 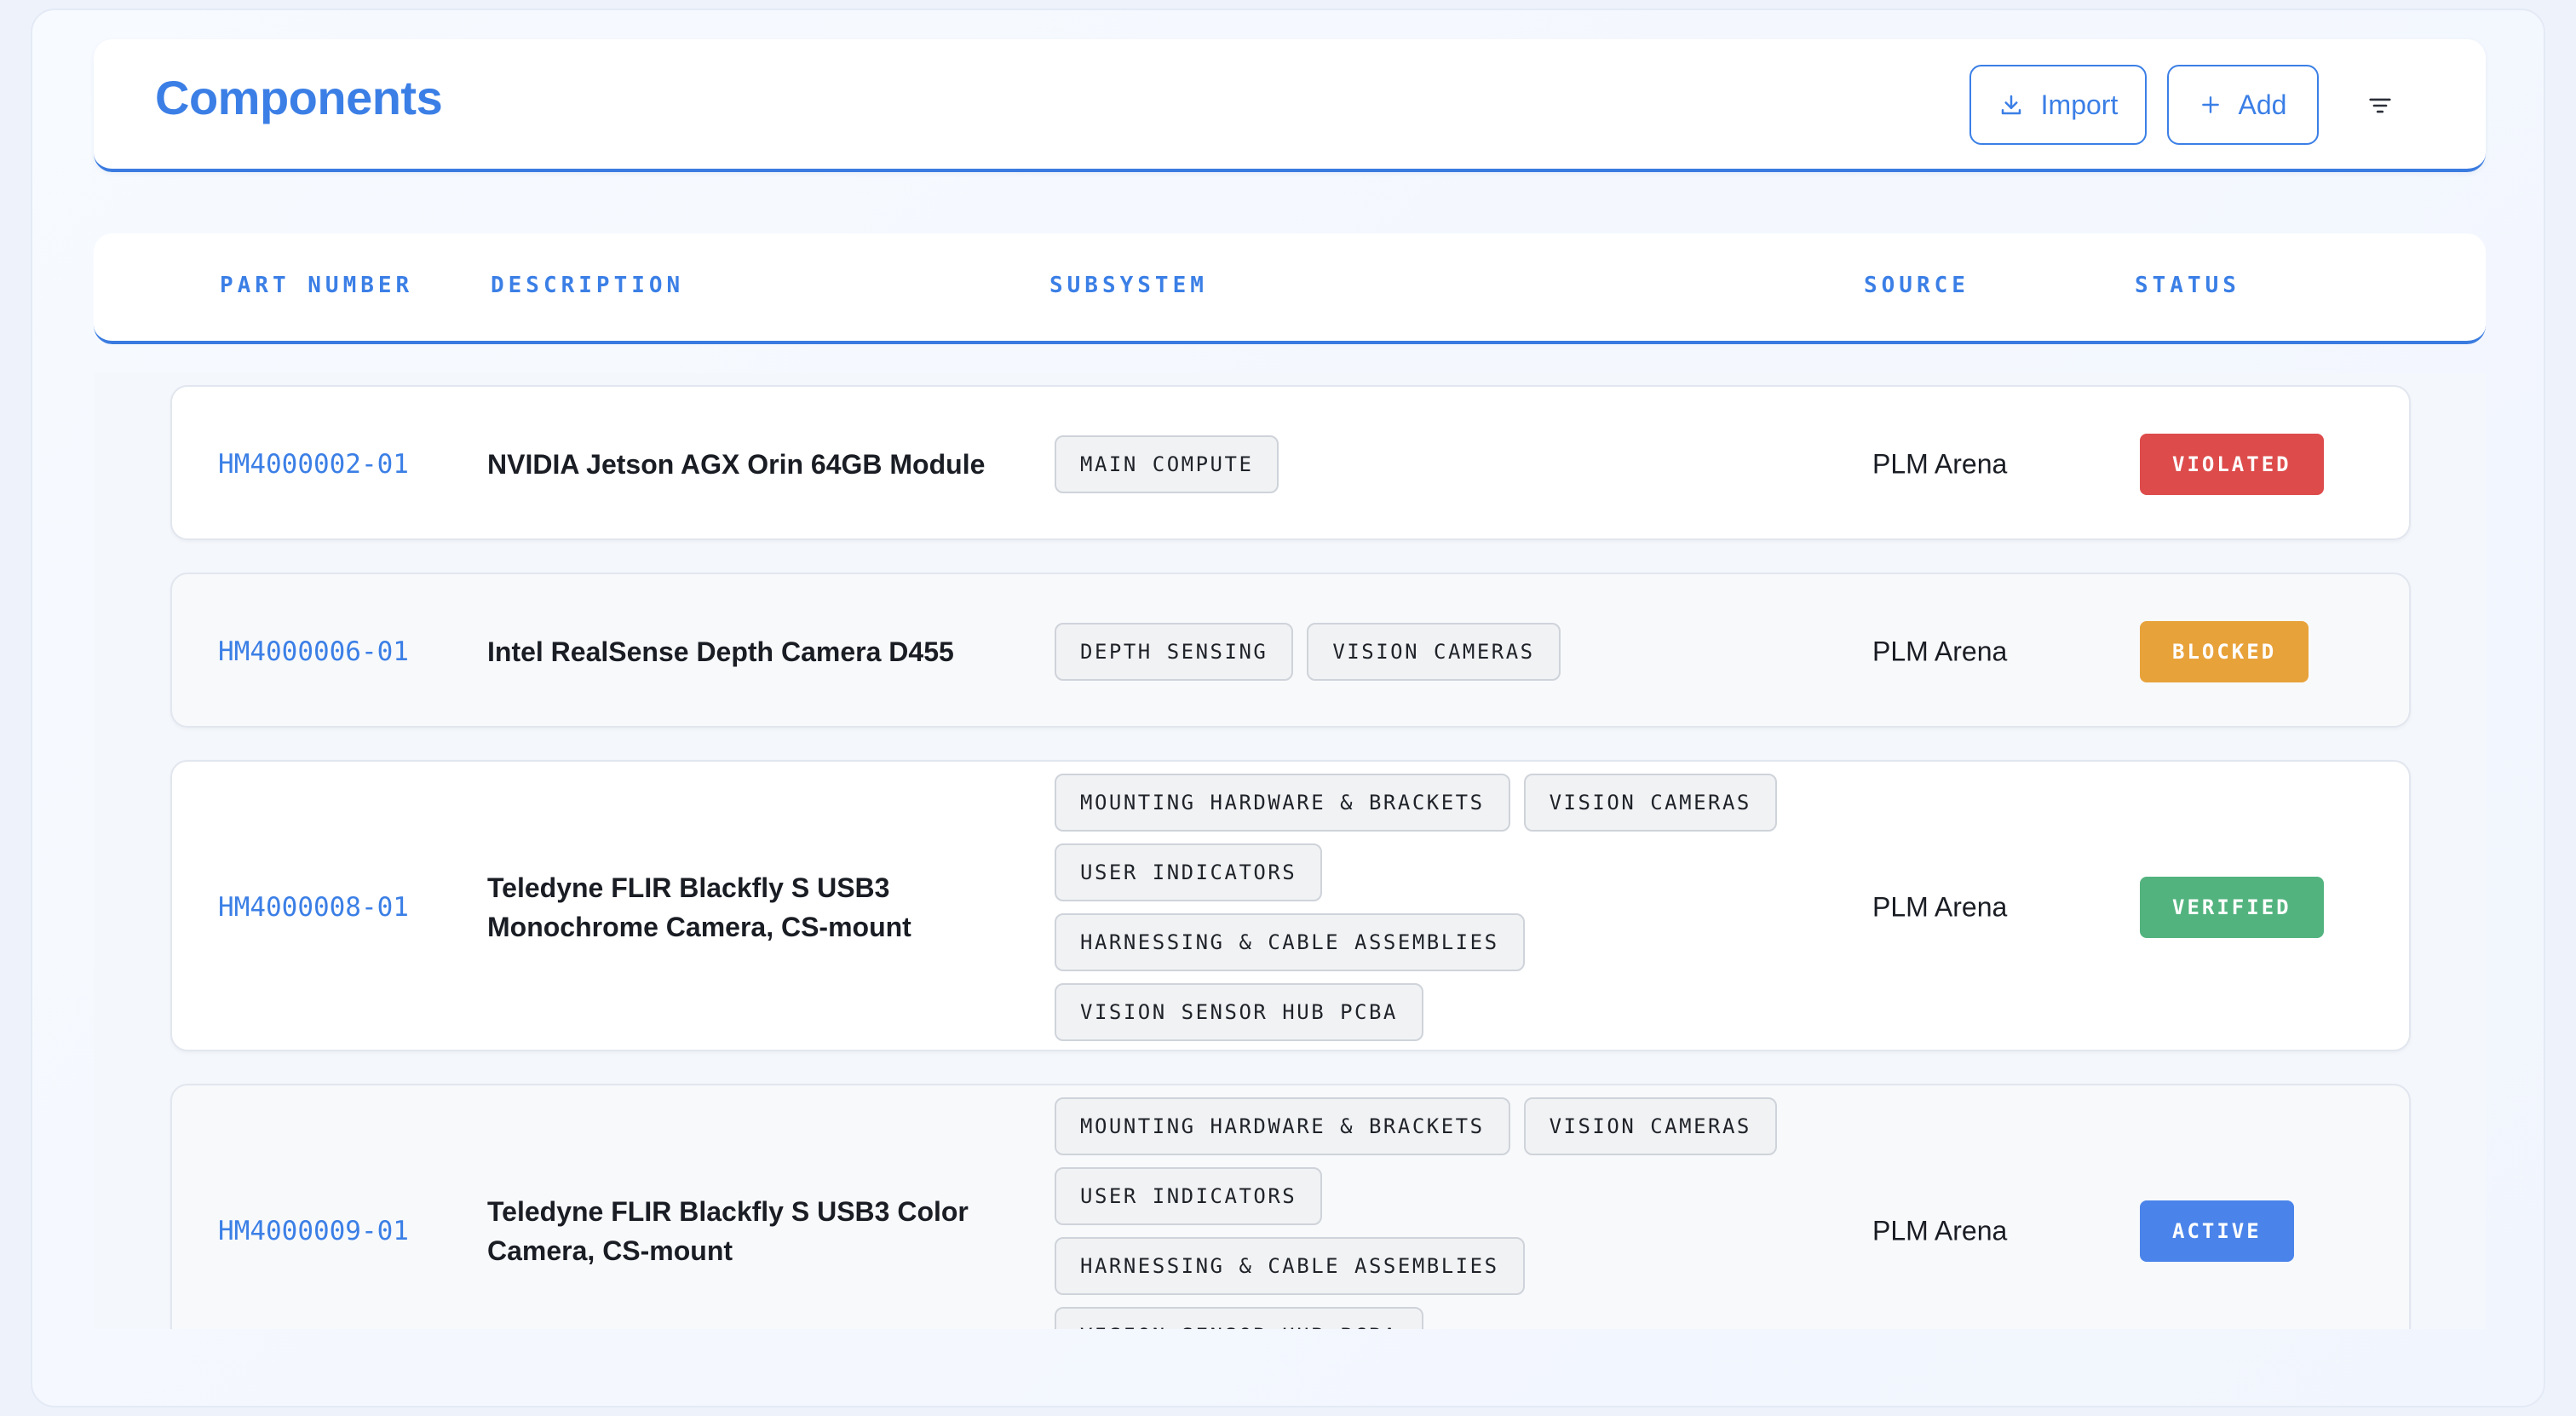 I want to click on part-number-link: HM4000009-01, so click(x=313, y=1231).